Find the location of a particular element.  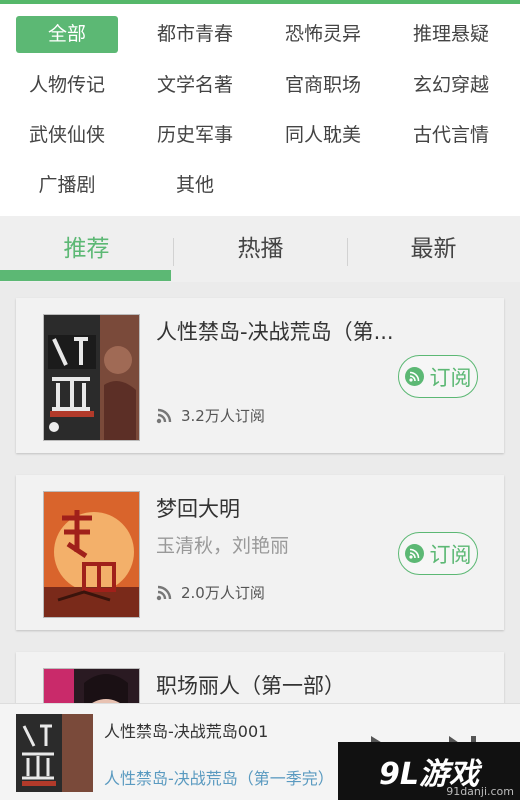

subscriber-count: 3.2万人订阅 is located at coordinates (210, 415).